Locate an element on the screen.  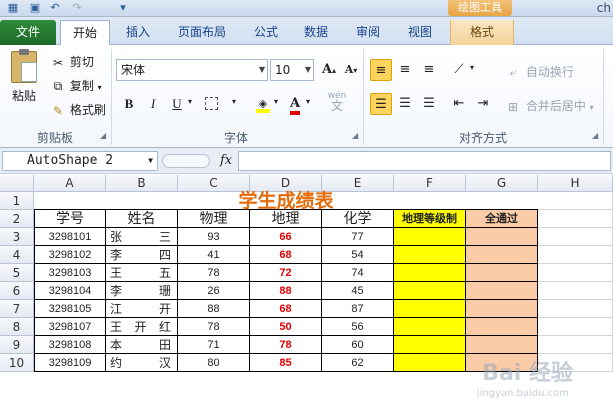
row-header-5: 5 is located at coordinates (17, 273).